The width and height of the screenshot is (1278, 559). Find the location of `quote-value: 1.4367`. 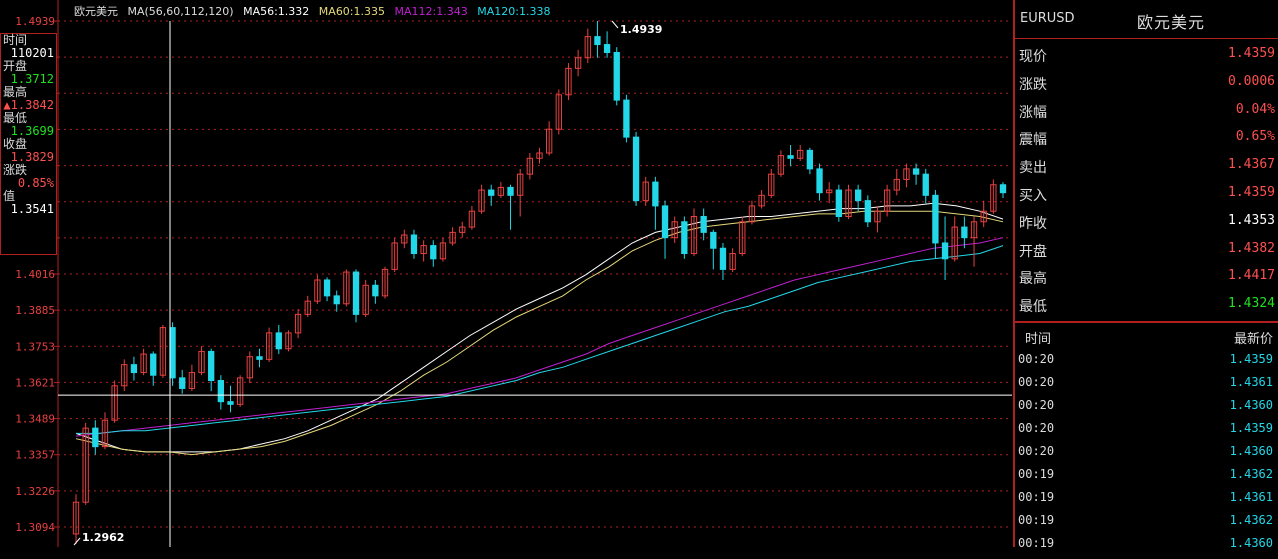

quote-value: 1.4367 is located at coordinates (1251, 165).